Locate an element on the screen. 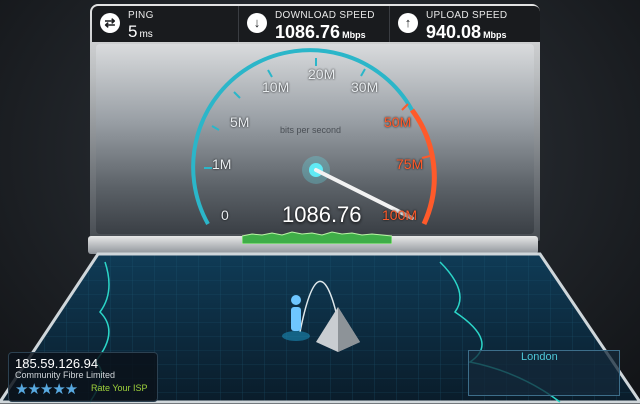 Image resolution: width=640 pixels, height=404 pixels. gauge-current-value: 1086.76 is located at coordinates (322, 214).